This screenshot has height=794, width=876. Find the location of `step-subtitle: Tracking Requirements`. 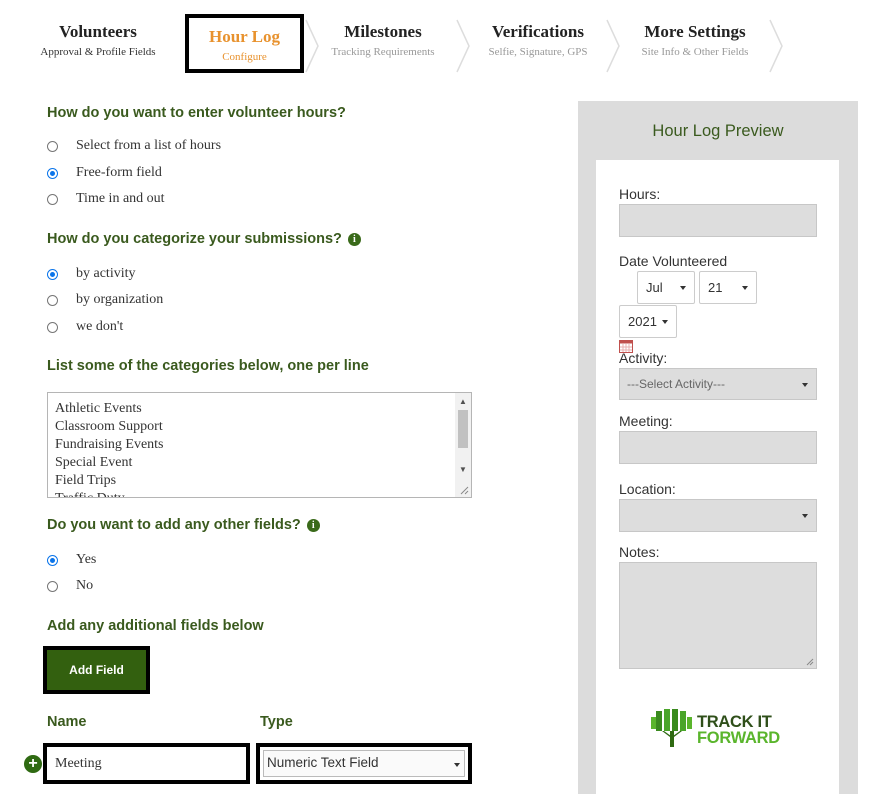

step-subtitle: Tracking Requirements is located at coordinates (383, 52).